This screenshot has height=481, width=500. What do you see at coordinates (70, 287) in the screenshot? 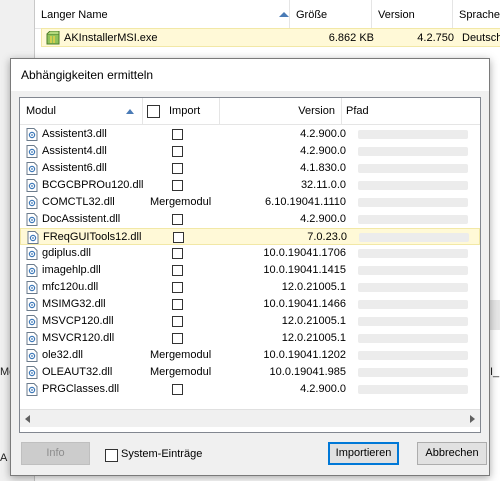
I see `module-name: mfc120u.dll` at bounding box center [70, 287].